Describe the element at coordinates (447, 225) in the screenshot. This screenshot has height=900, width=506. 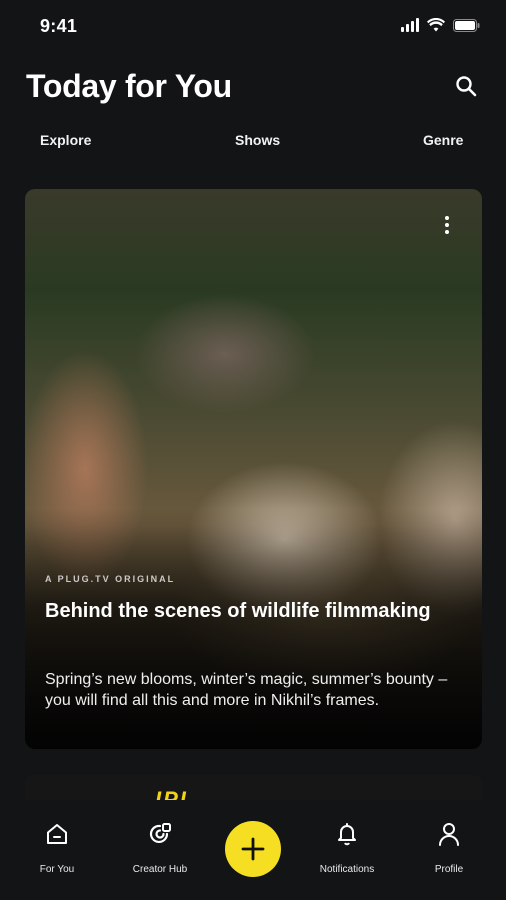
I see `more-vertical-icon` at that location.